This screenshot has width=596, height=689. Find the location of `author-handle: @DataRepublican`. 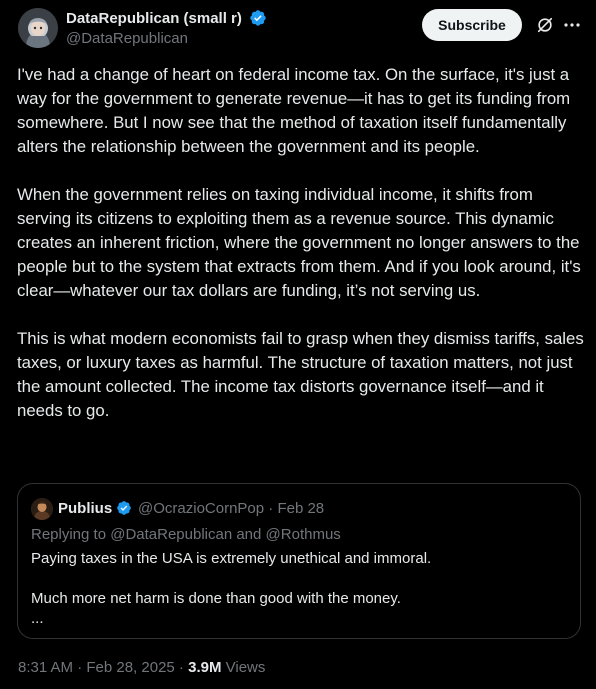

author-handle: @DataRepublican is located at coordinates (166, 38).